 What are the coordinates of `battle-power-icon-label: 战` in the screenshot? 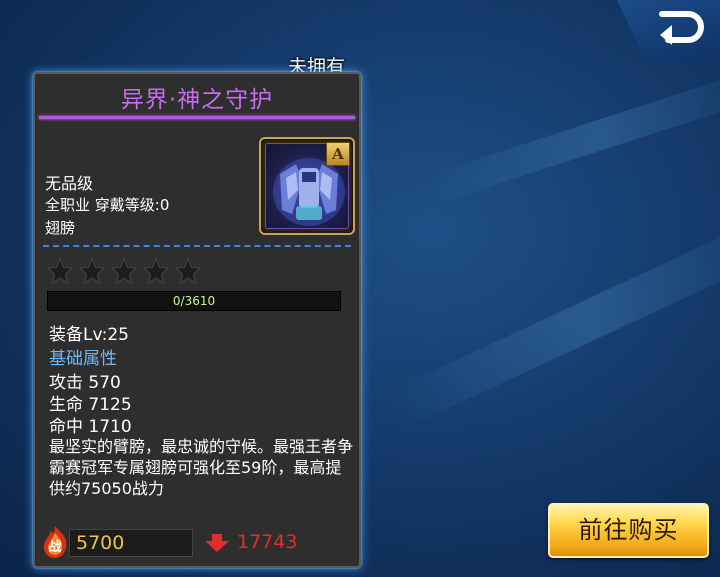 It's located at (54, 547).